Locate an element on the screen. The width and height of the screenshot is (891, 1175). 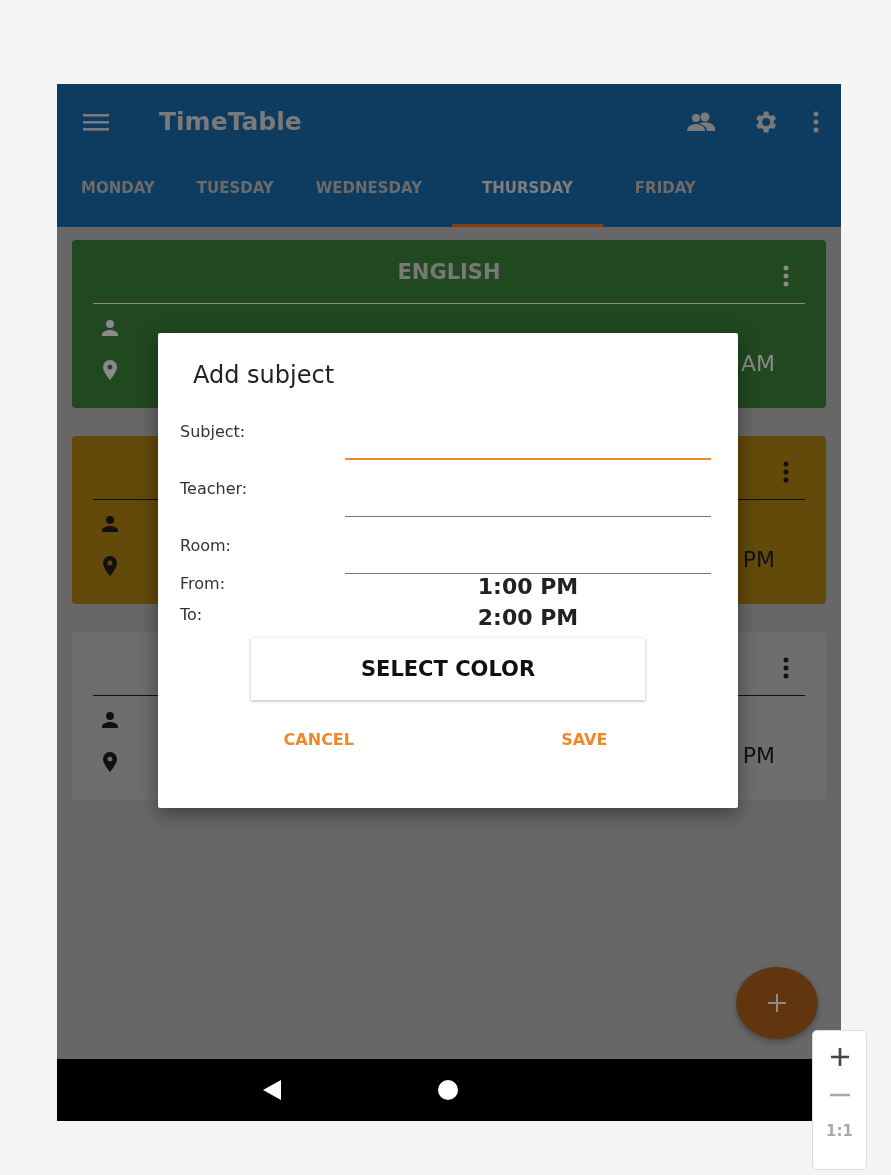
time-label: From: is located at coordinates (203, 583).